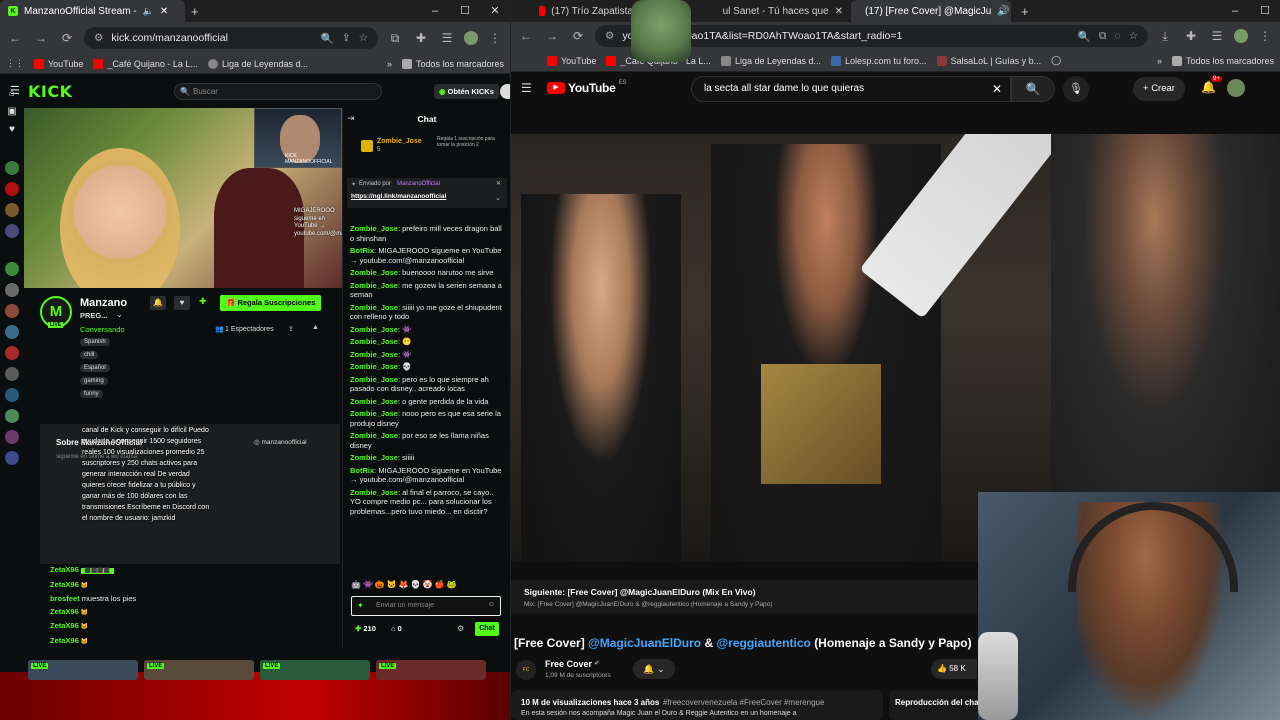 Image resolution: width=1280 pixels, height=720 pixels. What do you see at coordinates (954, 669) in the screenshot?
I see `like-button: 👍 58 K` at bounding box center [954, 669].